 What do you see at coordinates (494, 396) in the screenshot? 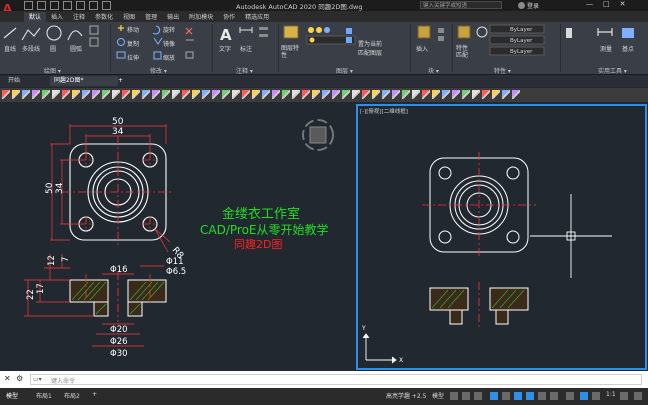
I see `polar-icon` at bounding box center [494, 396].